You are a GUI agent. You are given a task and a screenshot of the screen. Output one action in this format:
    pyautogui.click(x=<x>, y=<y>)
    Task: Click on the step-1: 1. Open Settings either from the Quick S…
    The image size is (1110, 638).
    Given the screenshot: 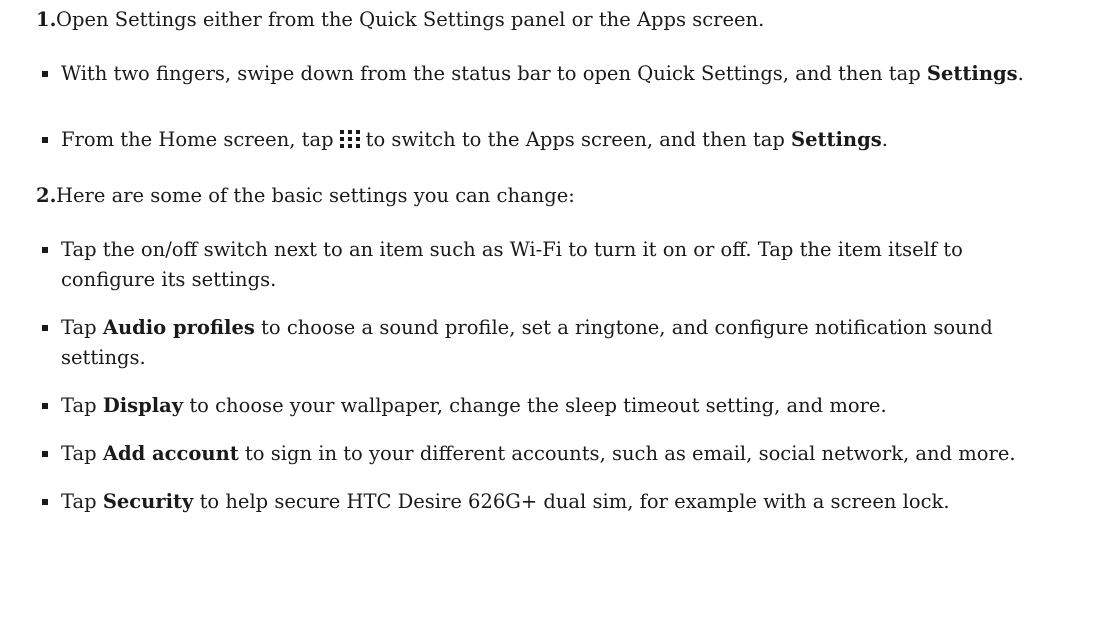 What is the action you would take?
    pyautogui.click(x=555, y=20)
    